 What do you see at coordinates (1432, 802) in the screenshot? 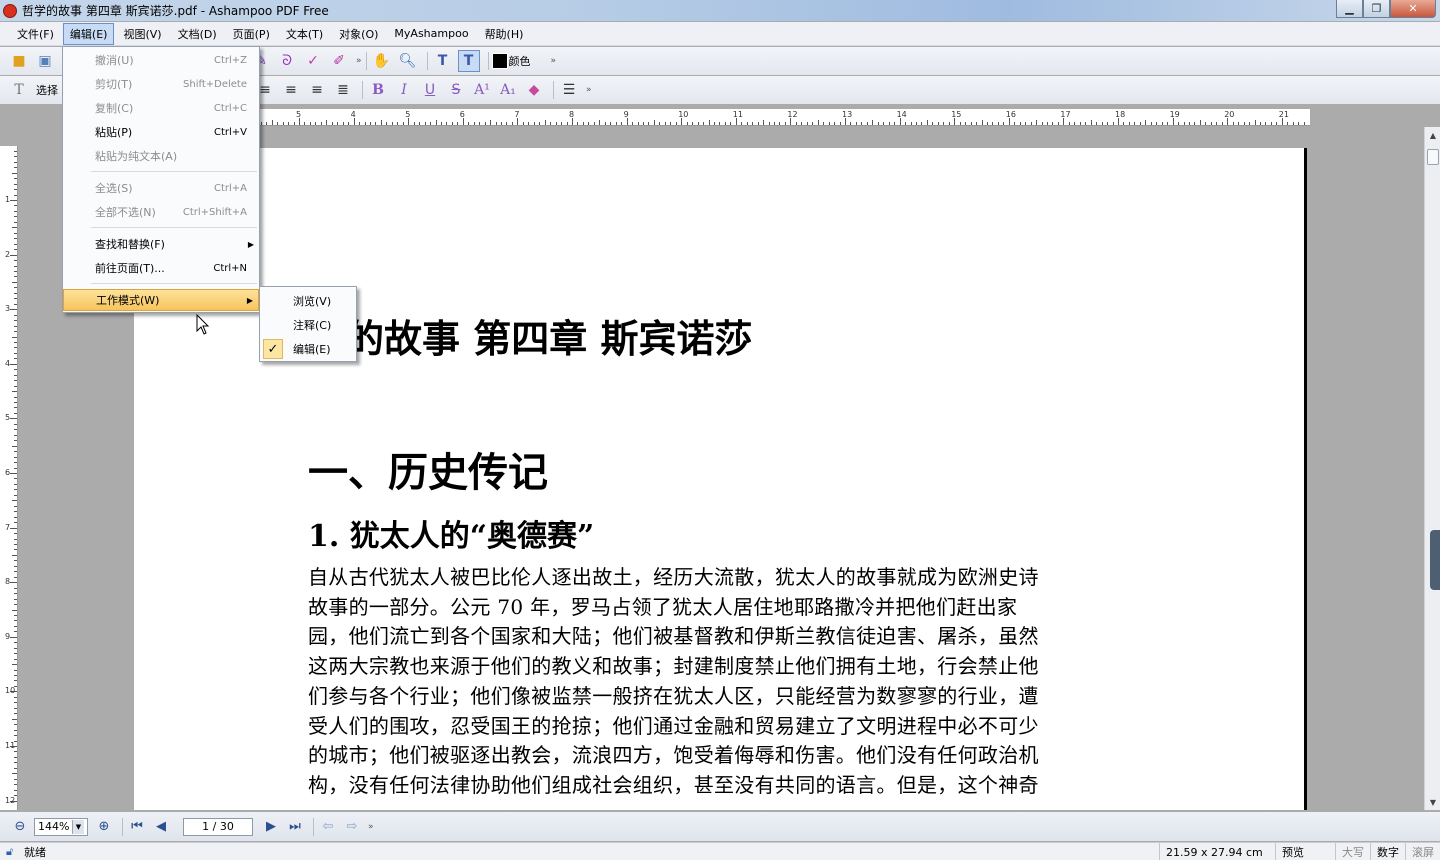
I see `scroll-down-icon: ▼` at bounding box center [1432, 802].